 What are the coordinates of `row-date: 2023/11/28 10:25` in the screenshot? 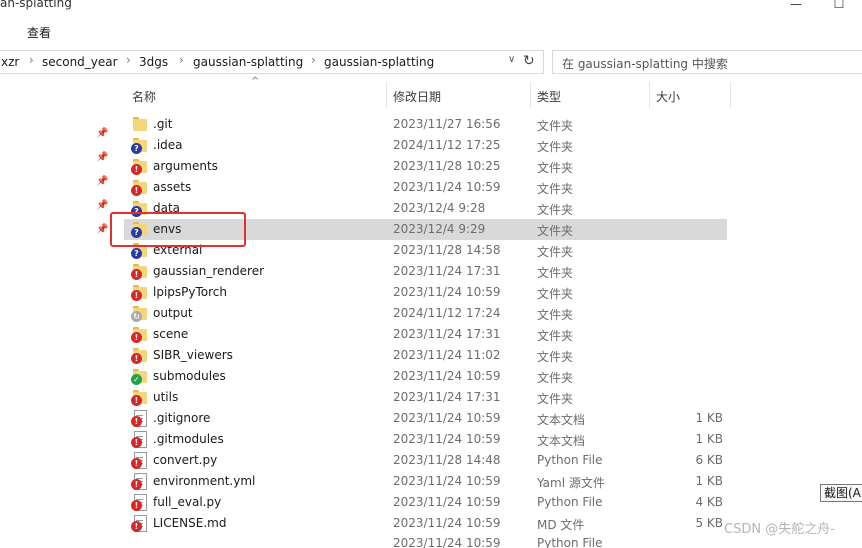 It's located at (447, 166).